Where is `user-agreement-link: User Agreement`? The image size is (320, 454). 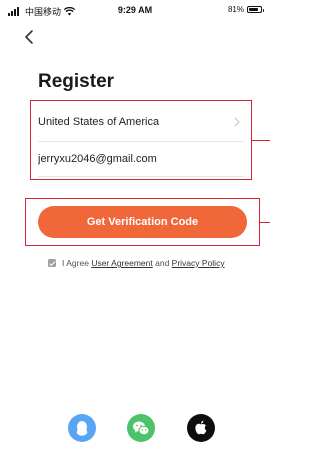
user-agreement-link: User Agreement is located at coordinates (121, 263).